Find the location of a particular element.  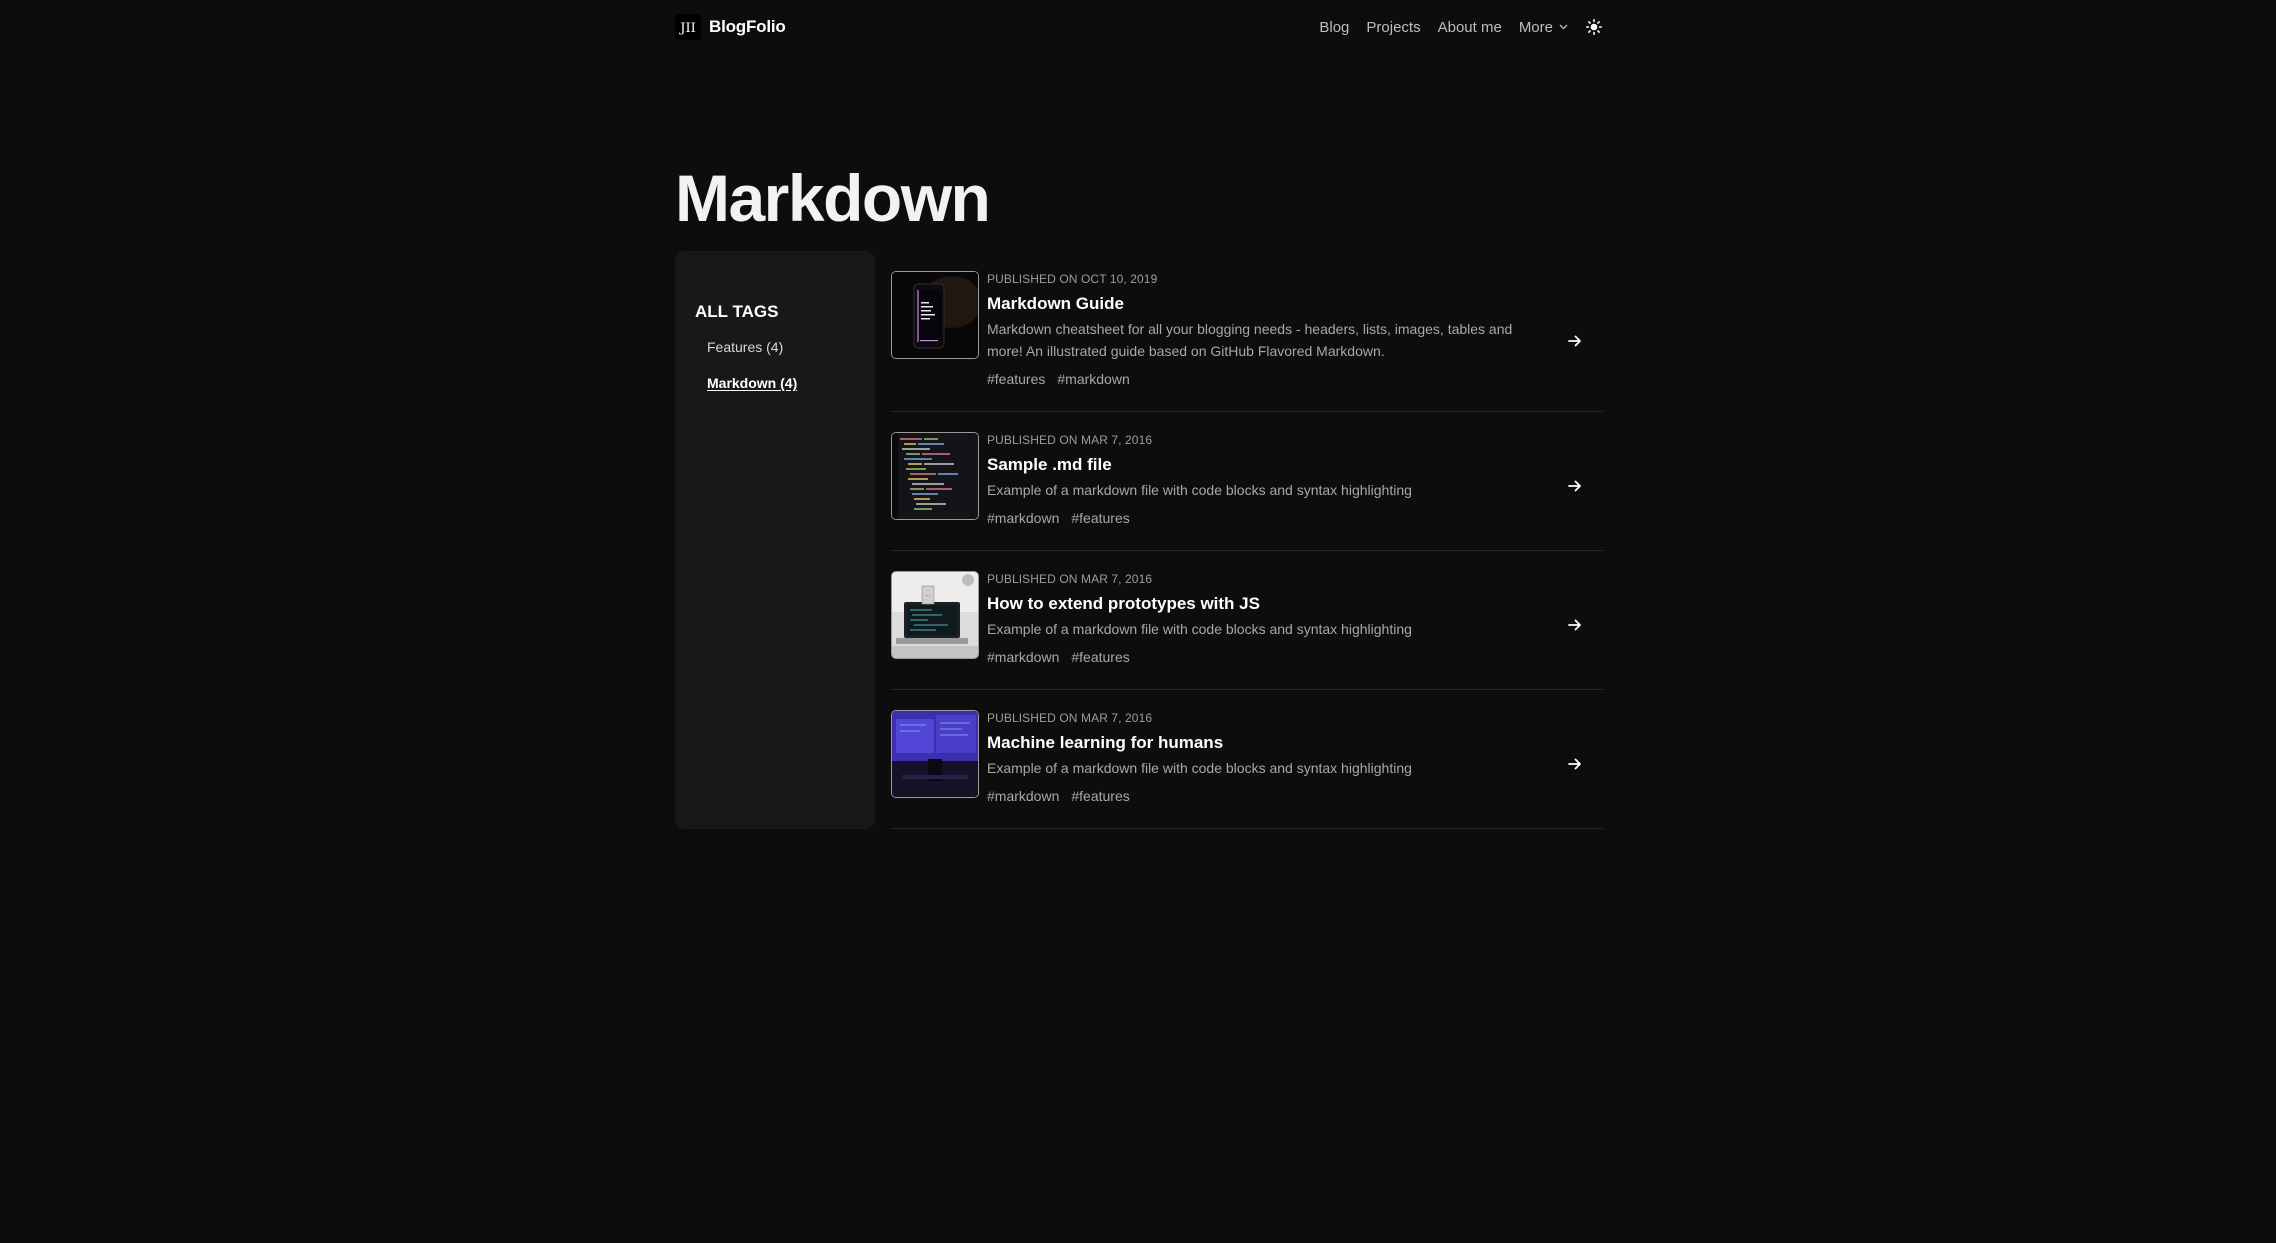

page-title: Markdown is located at coordinates (833, 198).